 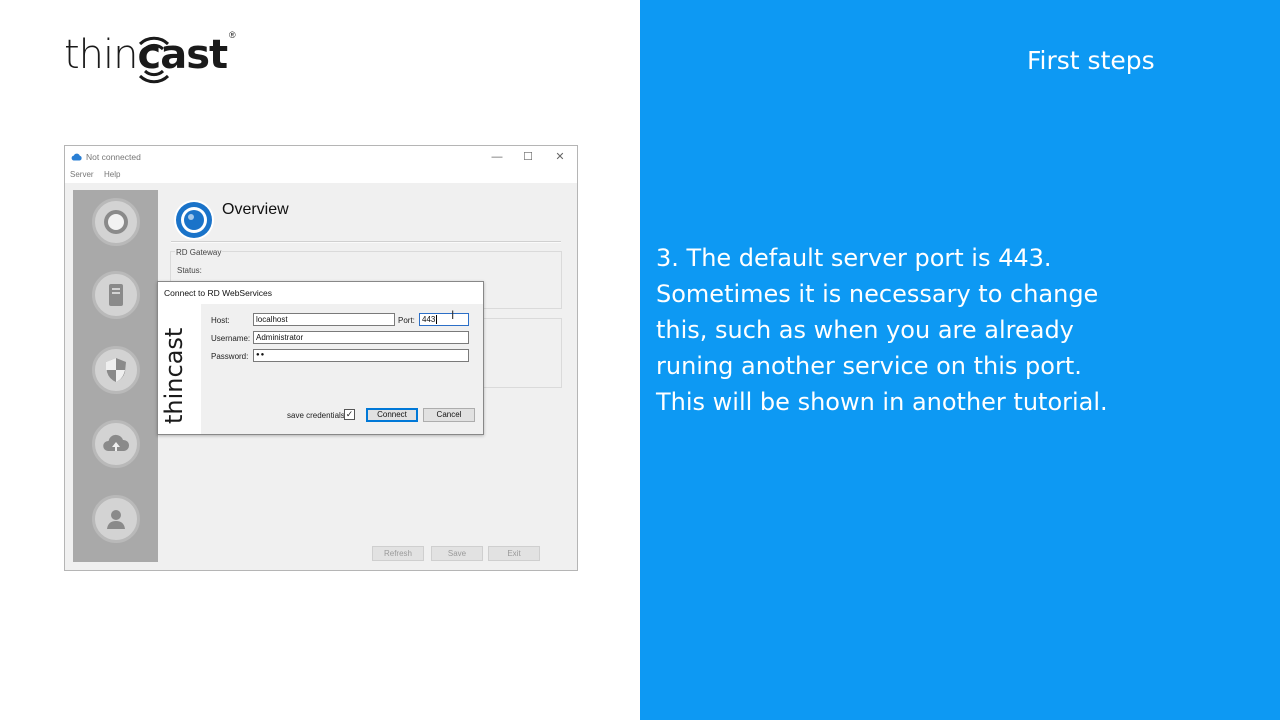 I want to click on sidebar-item-security, so click(x=116, y=370).